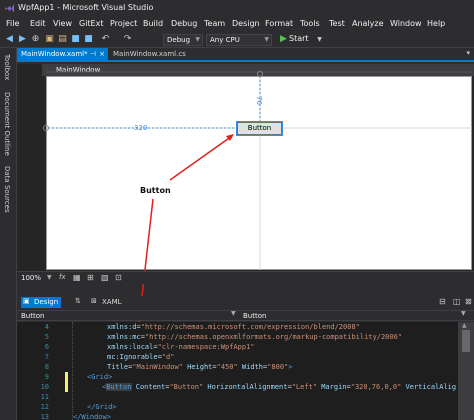 This screenshot has height=420, width=474. Describe the element at coordinates (245, 277) in the screenshot. I see `designer-zoom-bar: 100% ▼ fx ▦ ⊞ ▧ ⊡` at that location.